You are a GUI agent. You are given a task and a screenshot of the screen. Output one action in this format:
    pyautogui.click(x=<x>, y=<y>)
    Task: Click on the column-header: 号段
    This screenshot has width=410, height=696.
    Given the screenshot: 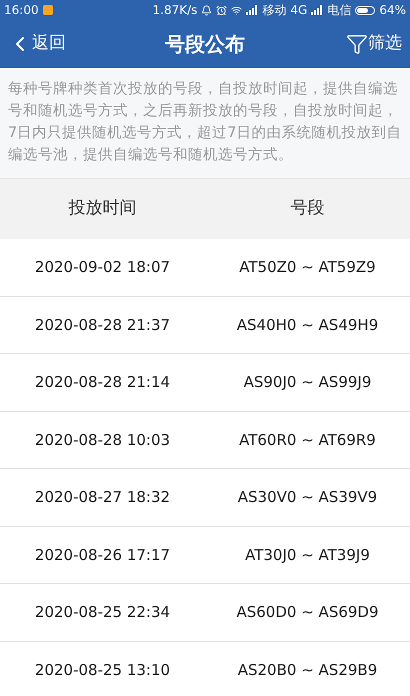 What is the action you would take?
    pyautogui.click(x=308, y=208)
    